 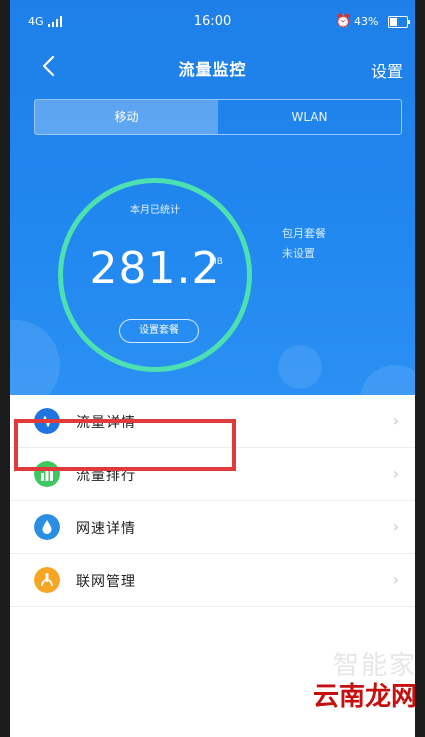 What do you see at coordinates (212, 421) in the screenshot?
I see `list-item-traffic-details: 流量详情 ›` at bounding box center [212, 421].